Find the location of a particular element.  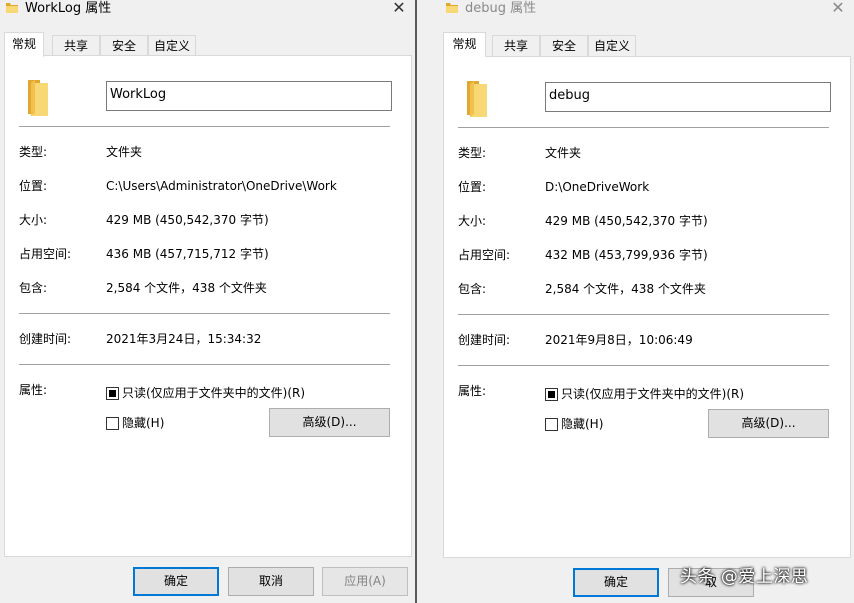

dialog-title: debug 属性 is located at coordinates (501, 8).